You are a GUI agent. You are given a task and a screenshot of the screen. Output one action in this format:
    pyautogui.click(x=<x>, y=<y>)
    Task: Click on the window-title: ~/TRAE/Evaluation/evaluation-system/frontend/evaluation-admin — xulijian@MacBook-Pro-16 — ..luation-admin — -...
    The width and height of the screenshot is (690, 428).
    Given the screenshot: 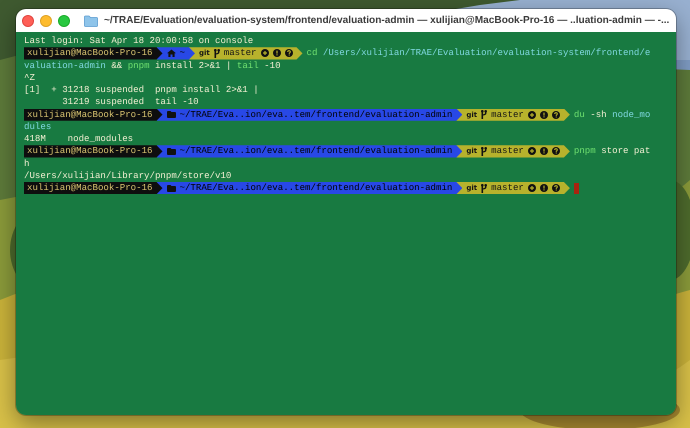 What is the action you would take?
    pyautogui.click(x=387, y=20)
    